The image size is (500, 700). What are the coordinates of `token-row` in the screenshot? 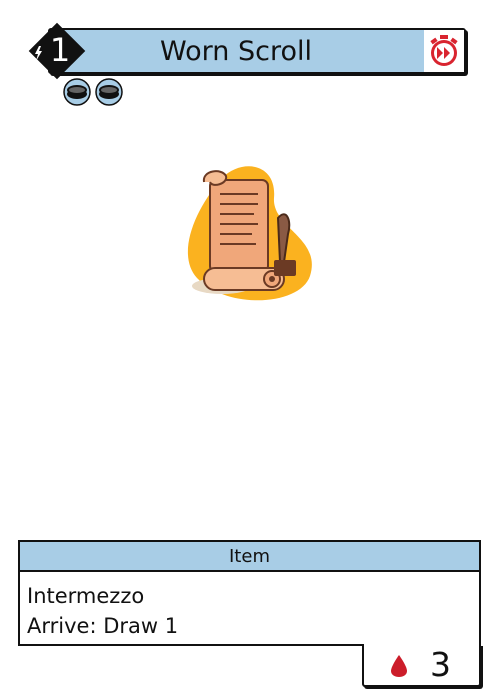 It's located at (93, 92).